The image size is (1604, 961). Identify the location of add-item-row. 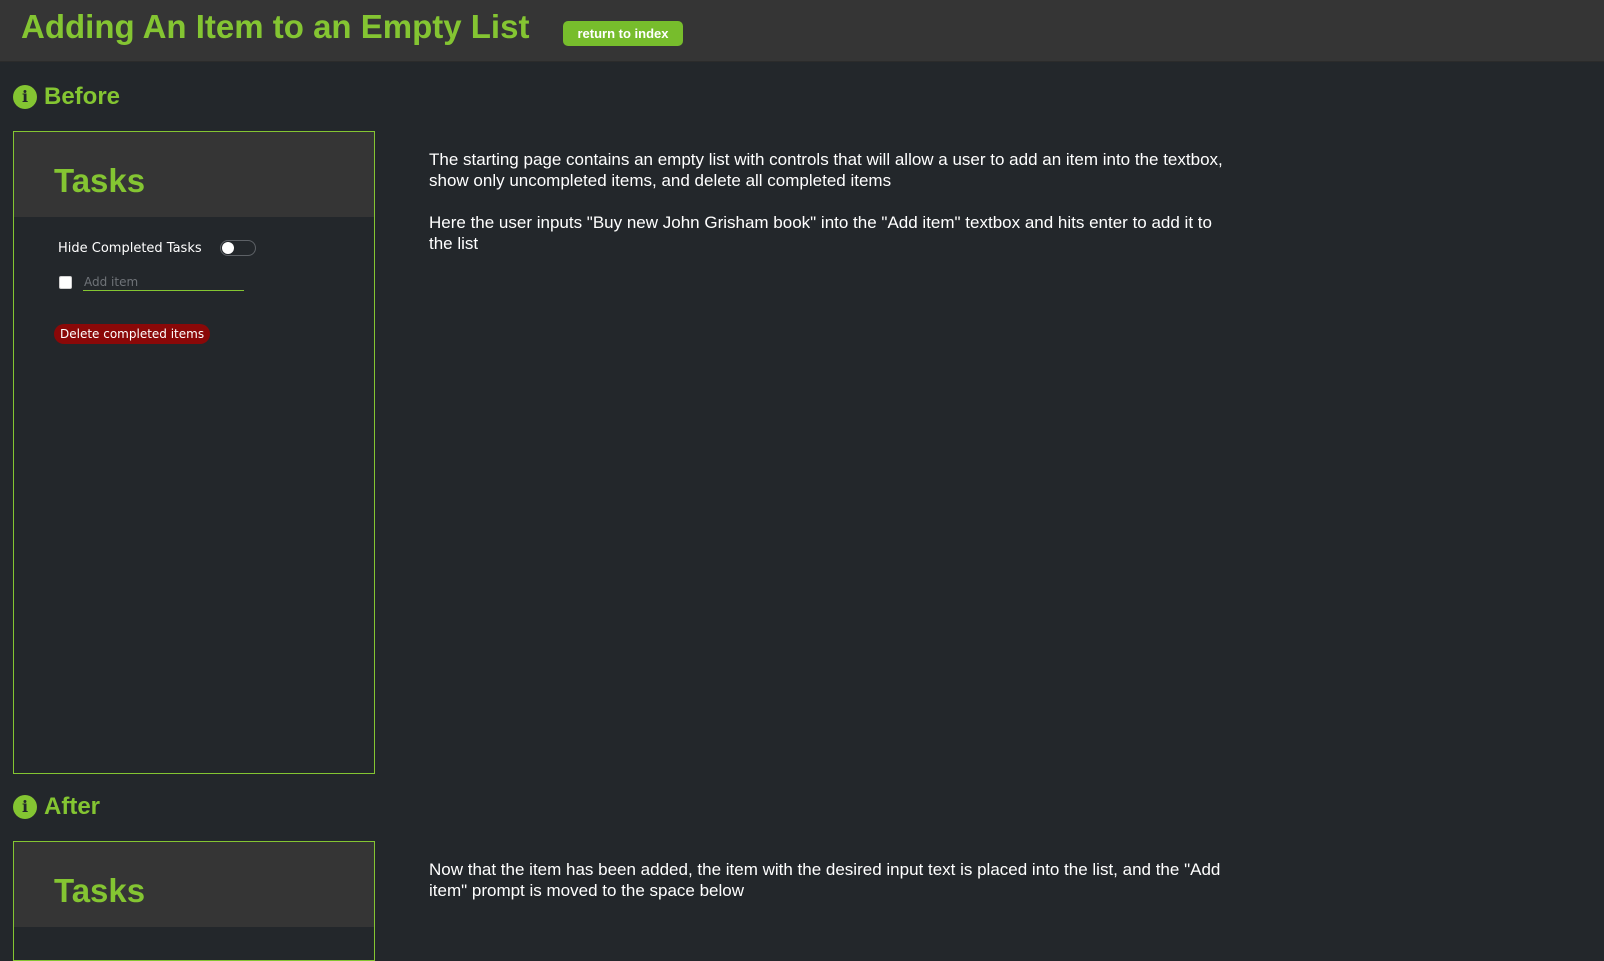
(151, 282).